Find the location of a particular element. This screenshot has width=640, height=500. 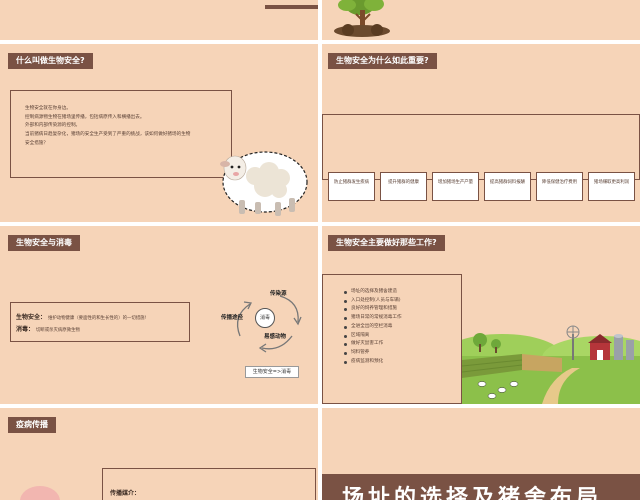

definition-box is located at coordinates (100, 322).